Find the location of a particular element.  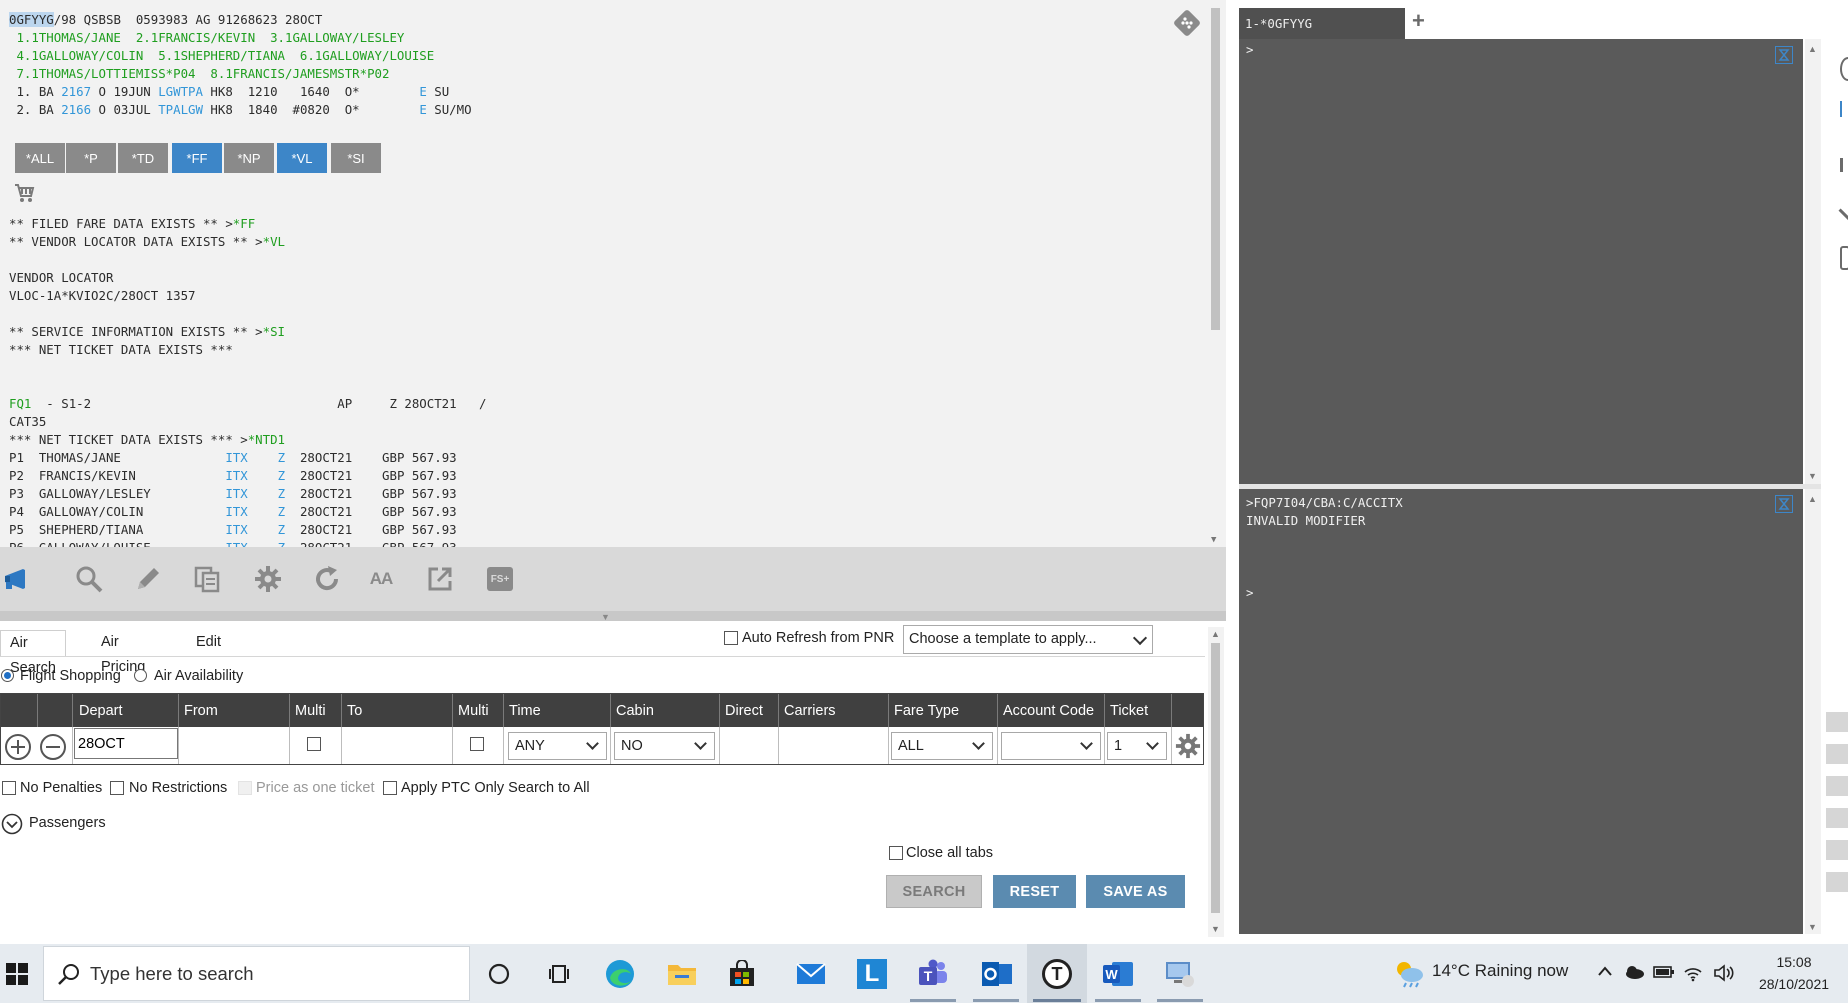

scroll-down-arrow-icon: ▼ is located at coordinates (1213, 540).